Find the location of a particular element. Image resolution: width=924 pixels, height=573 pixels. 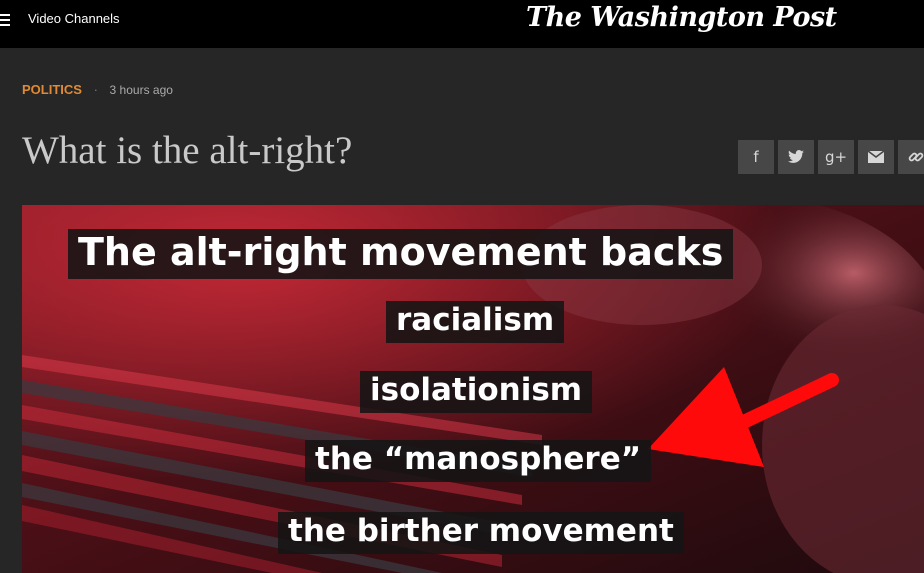

googleplus-share-icon: g+ is located at coordinates (836, 157).